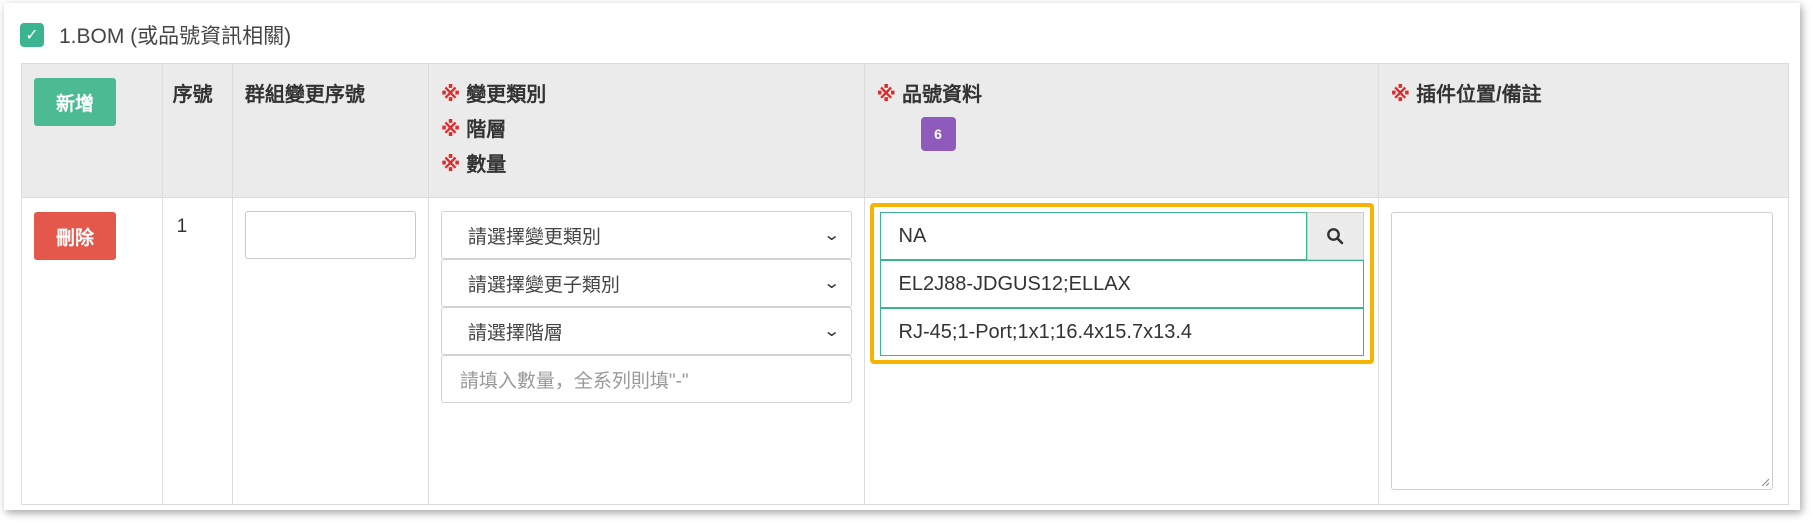 This screenshot has height=523, width=1811. I want to click on search-icon, so click(1335, 236).